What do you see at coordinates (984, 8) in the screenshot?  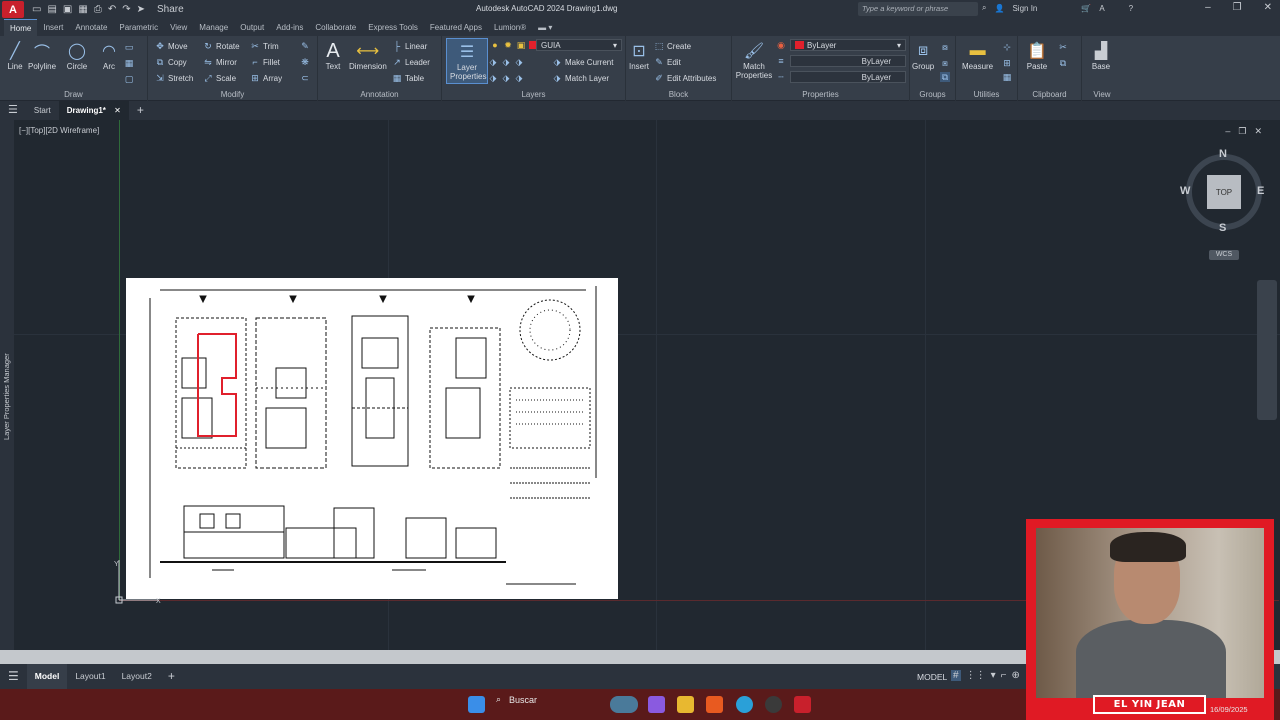 I see `search-icon: ⌕` at bounding box center [984, 8].